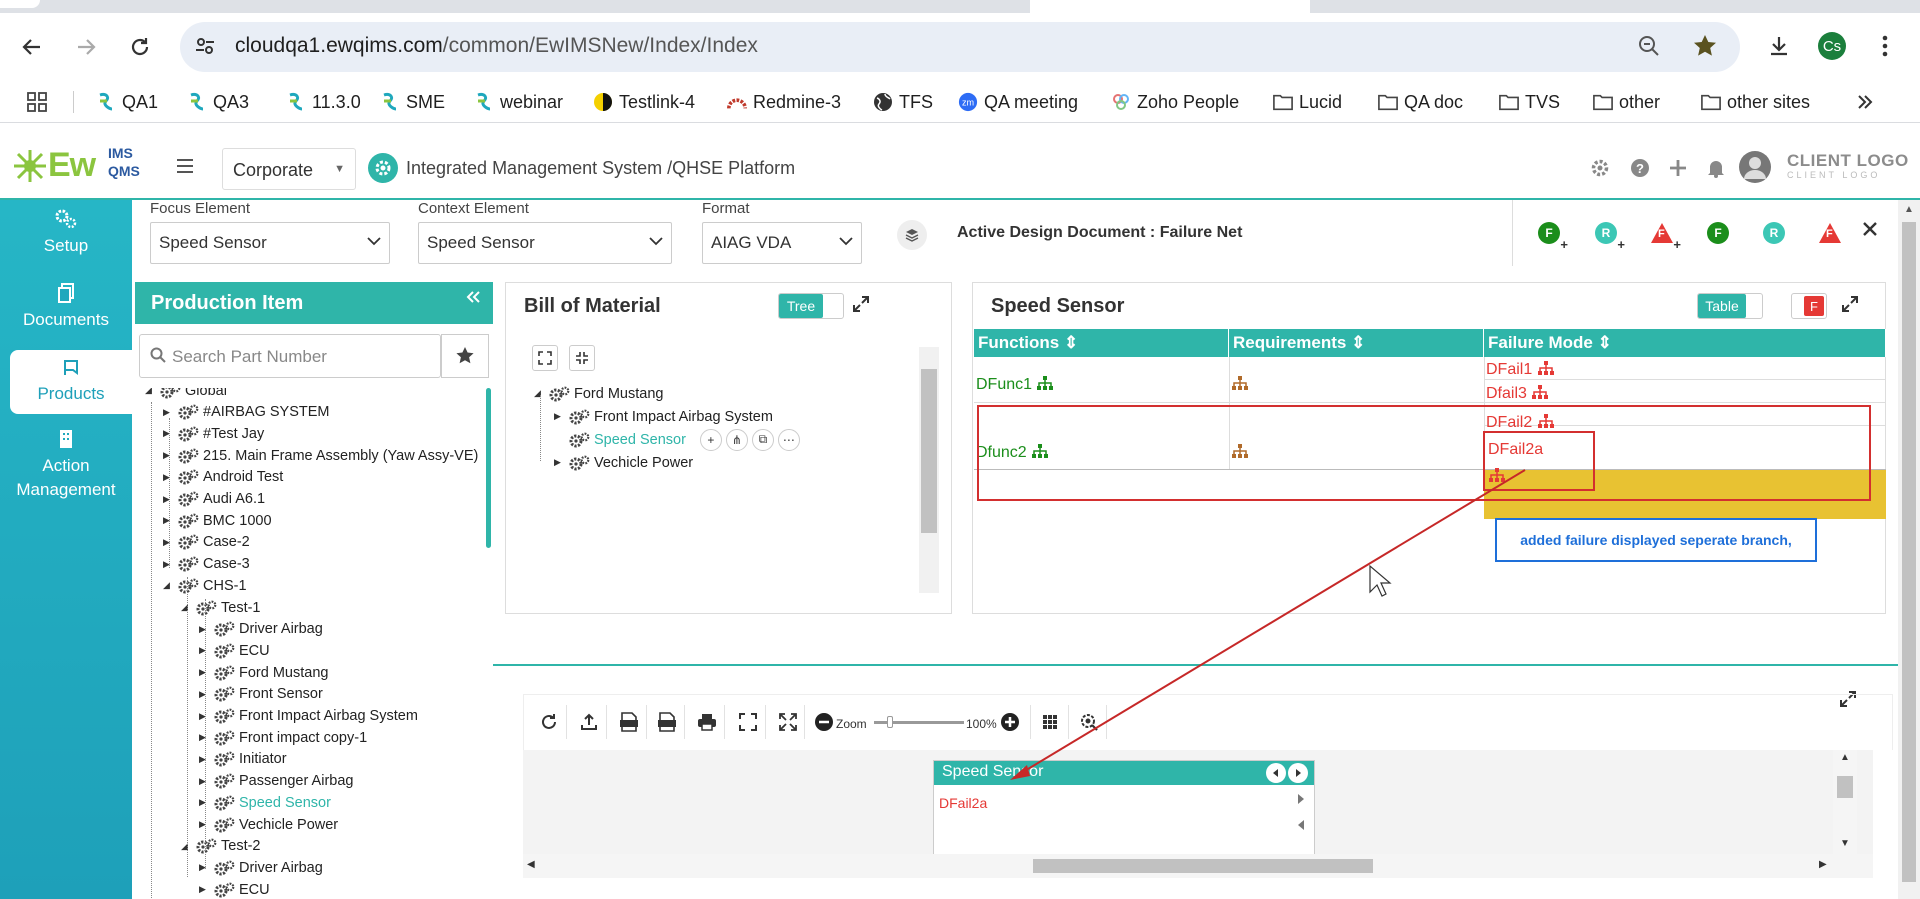 Image resolution: width=1920 pixels, height=899 pixels. I want to click on graph-canvas: Speed Sensor DFail2a ▲ ▼ ◀ ▶, so click(1198, 814).